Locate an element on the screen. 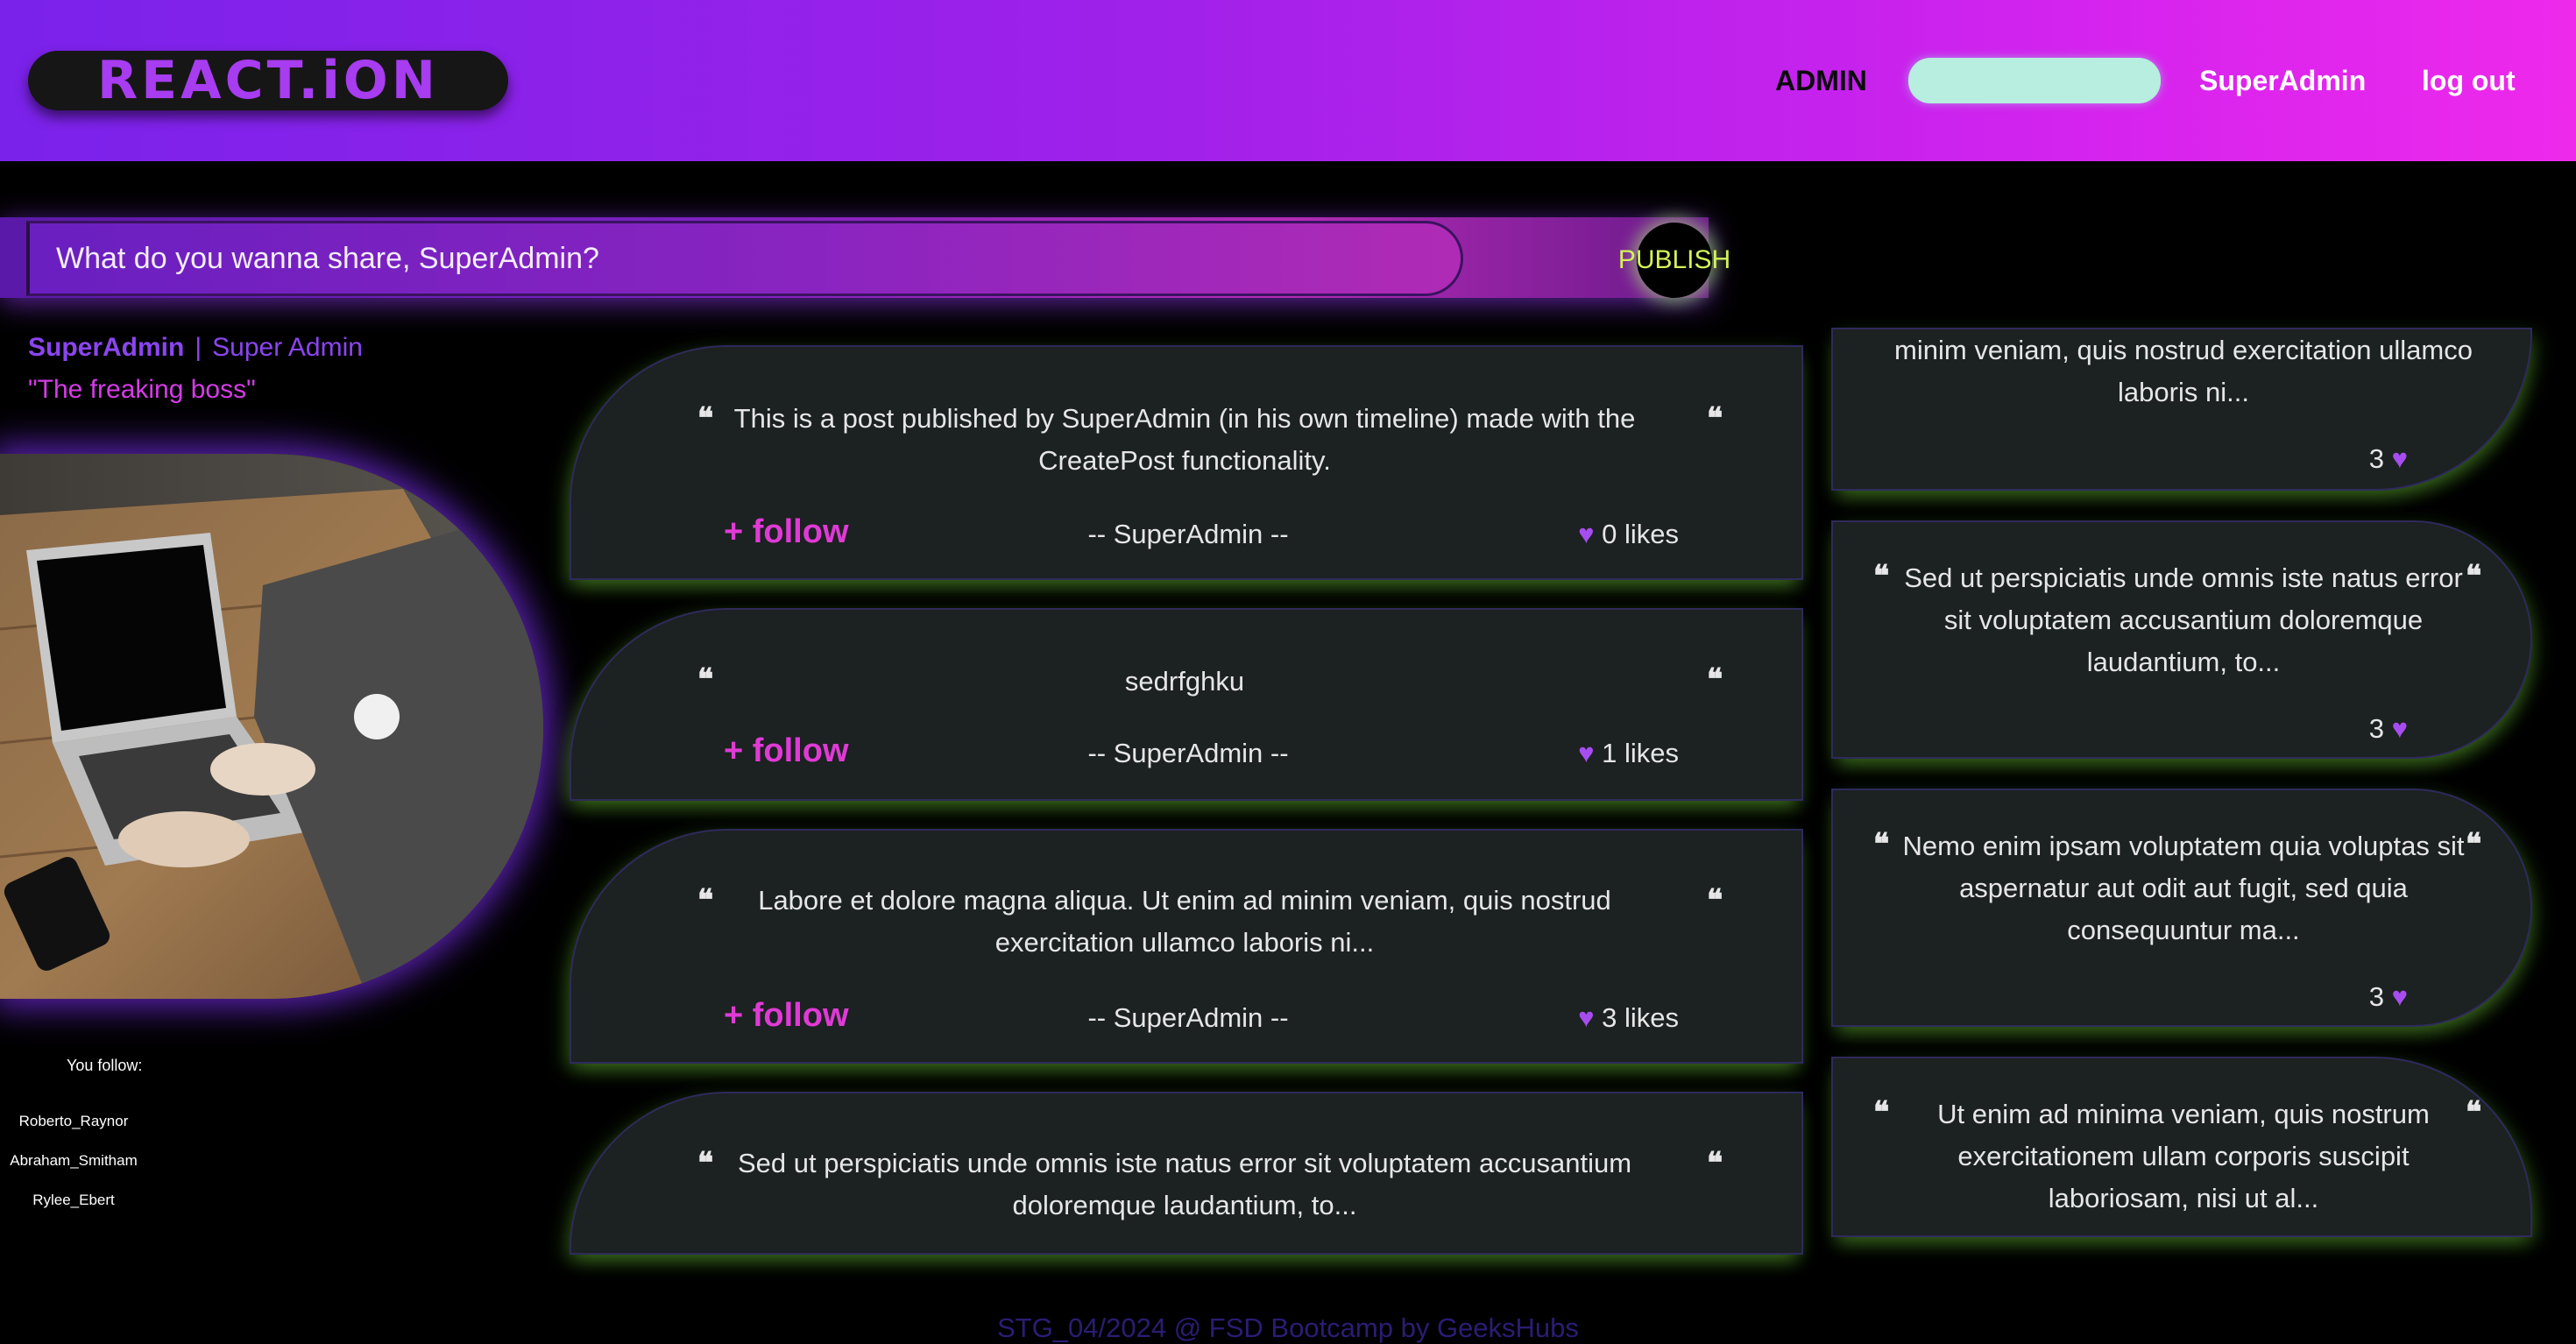 The width and height of the screenshot is (2576, 1344). likes-label: 3 likes is located at coordinates (1640, 1017).